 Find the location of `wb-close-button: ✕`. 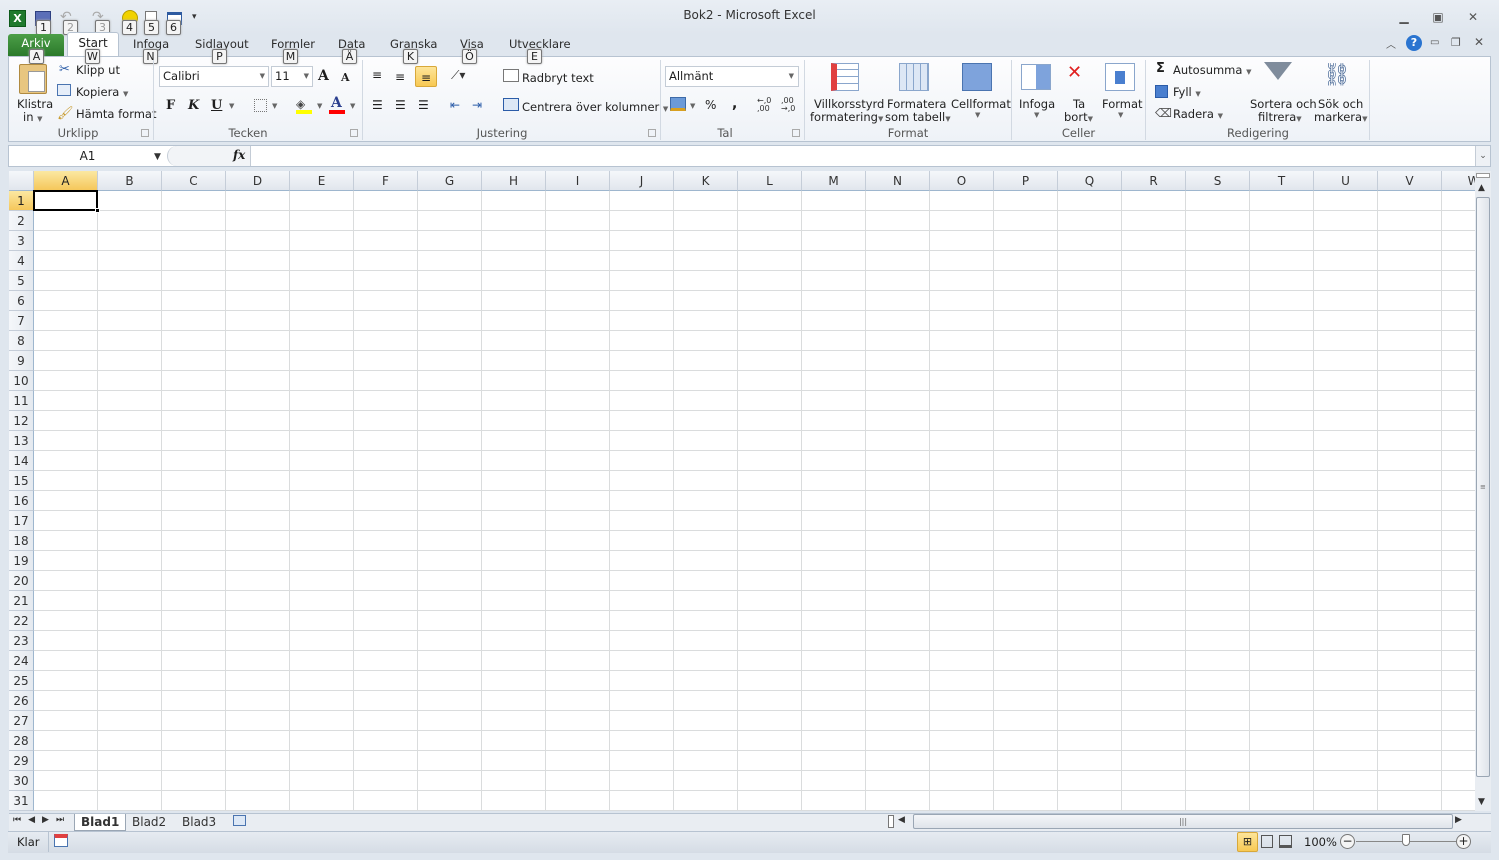

wb-close-button: ✕ is located at coordinates (1479, 42).